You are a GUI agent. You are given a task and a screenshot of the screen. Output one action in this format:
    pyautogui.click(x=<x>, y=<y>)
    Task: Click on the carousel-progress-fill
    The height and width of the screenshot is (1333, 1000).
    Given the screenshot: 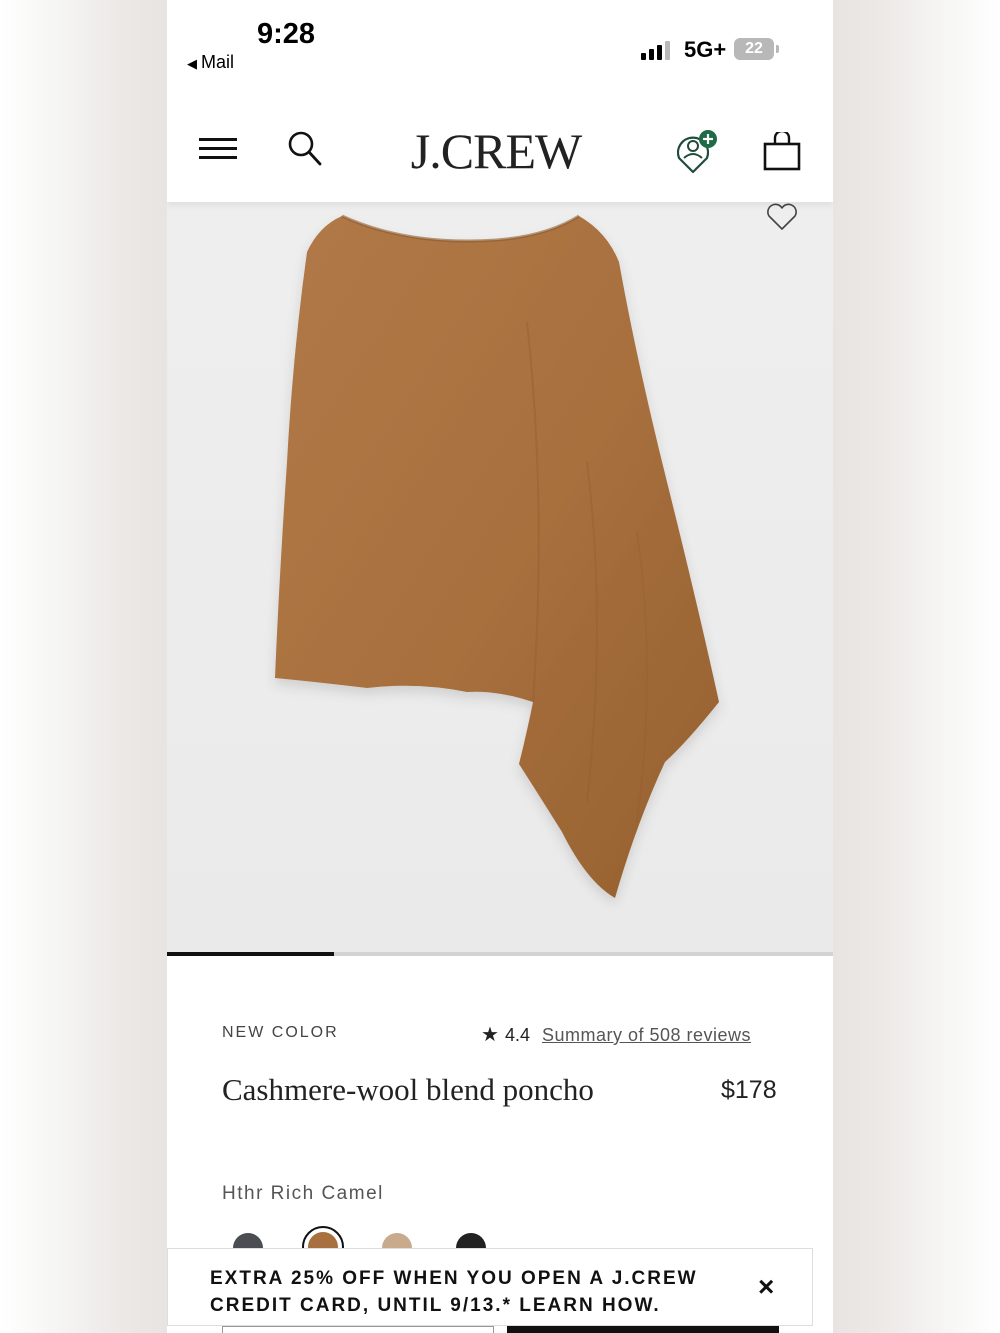 What is the action you would take?
    pyautogui.click(x=250, y=954)
    